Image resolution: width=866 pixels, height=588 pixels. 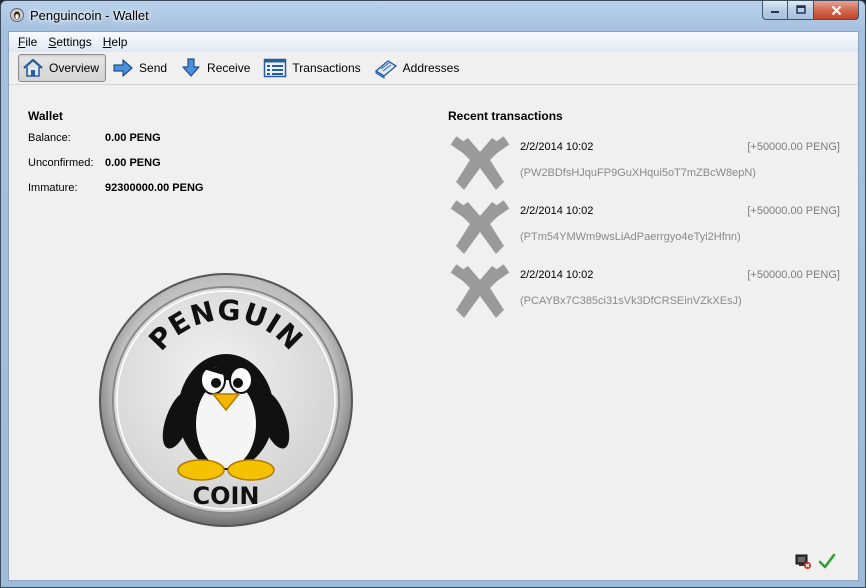 I want to click on balance-label: Balance:, so click(x=49, y=138).